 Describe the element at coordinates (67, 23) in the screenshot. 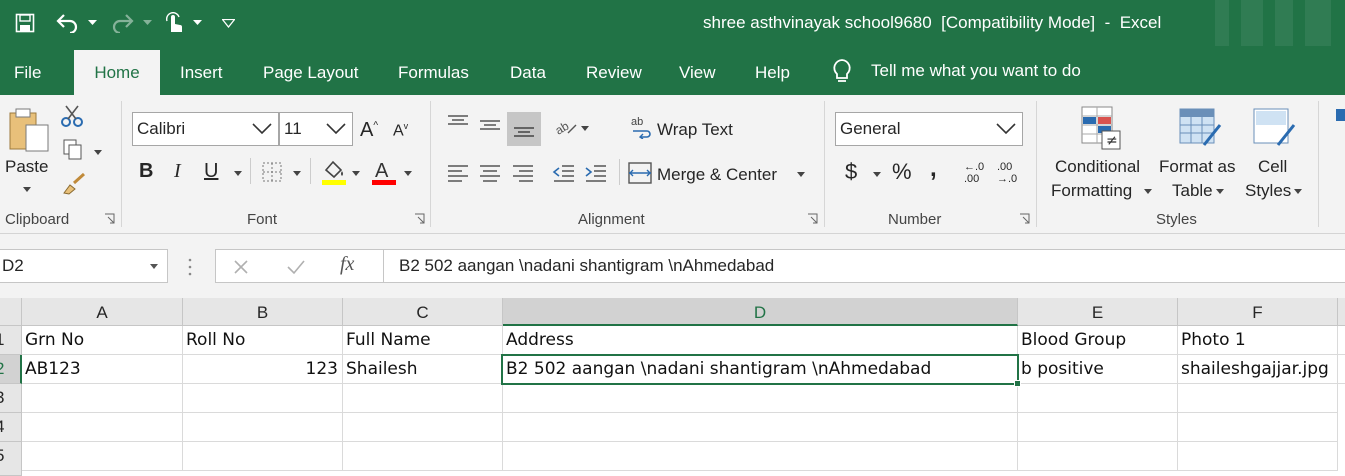

I see `undo-icon` at that location.